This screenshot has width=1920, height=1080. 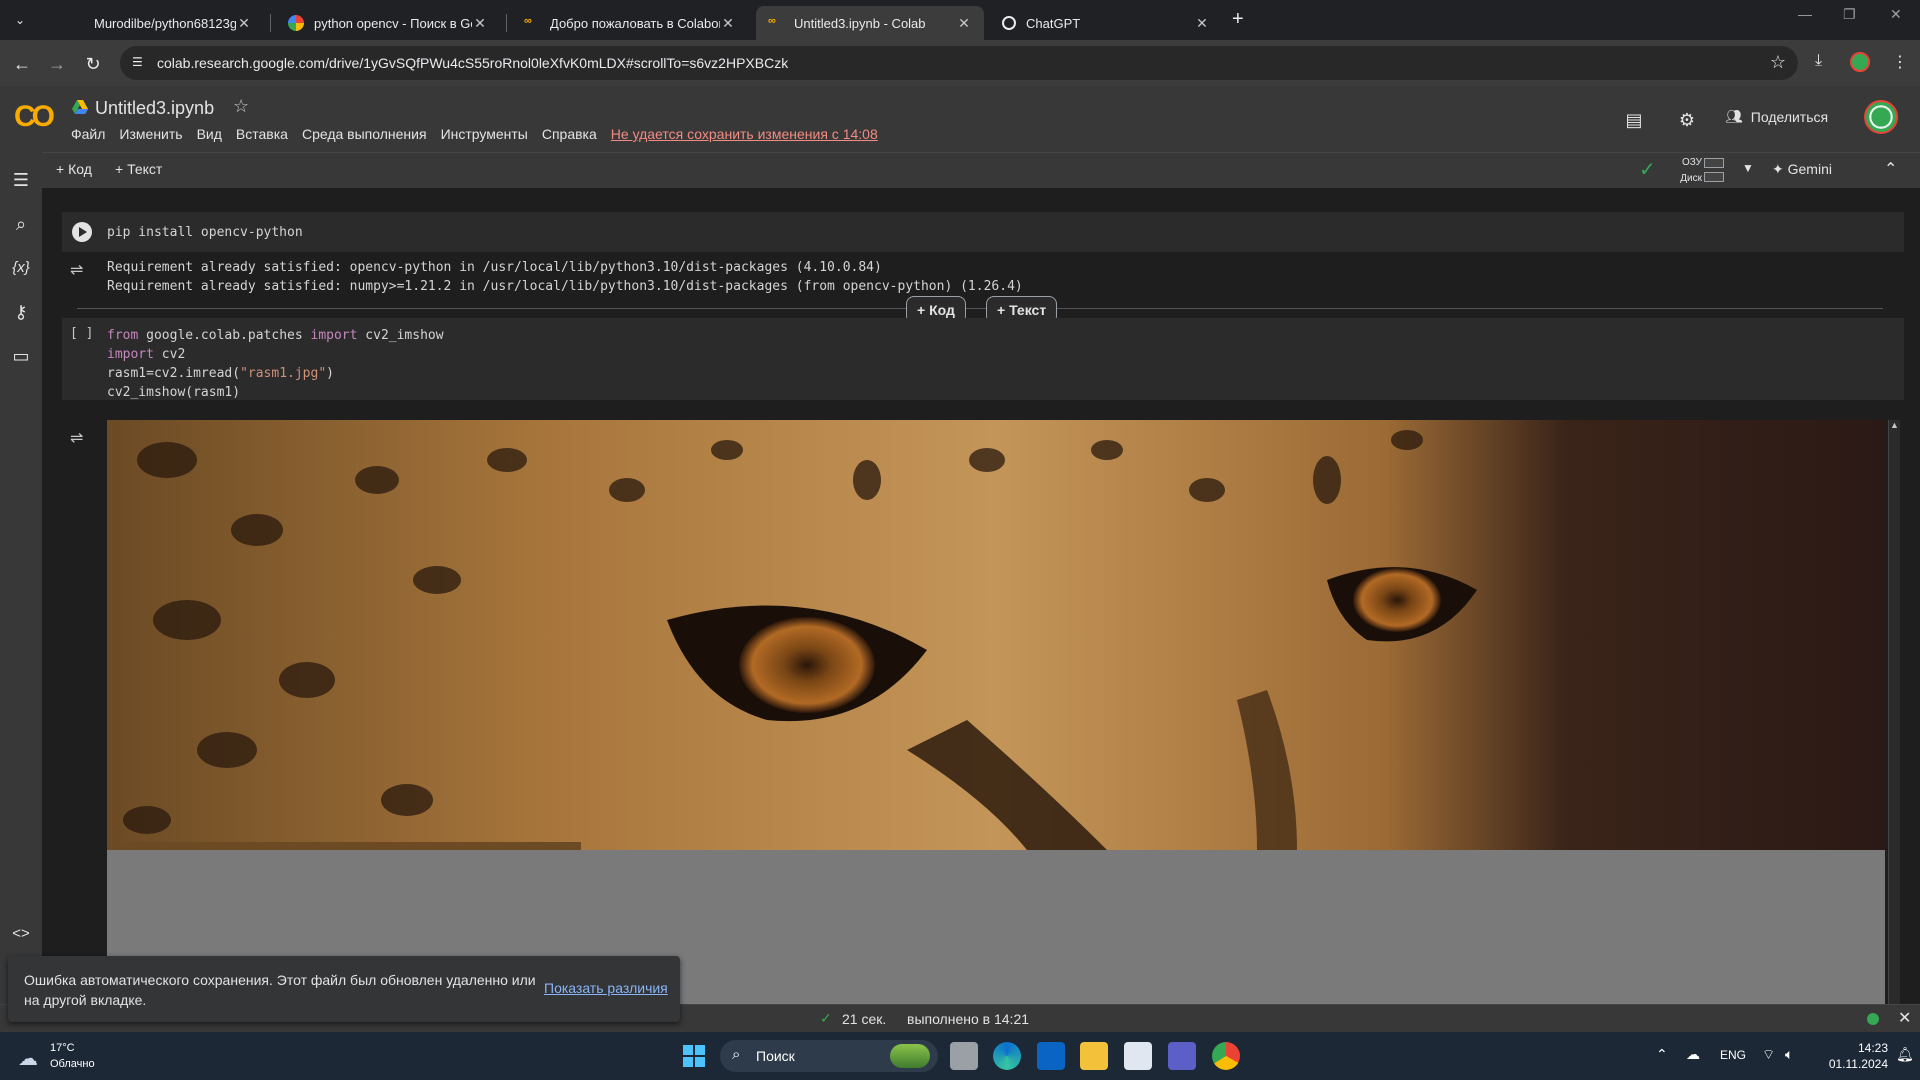 What do you see at coordinates (20, 20) in the screenshot?
I see `tab-search-menu-icon: ⌄` at bounding box center [20, 20].